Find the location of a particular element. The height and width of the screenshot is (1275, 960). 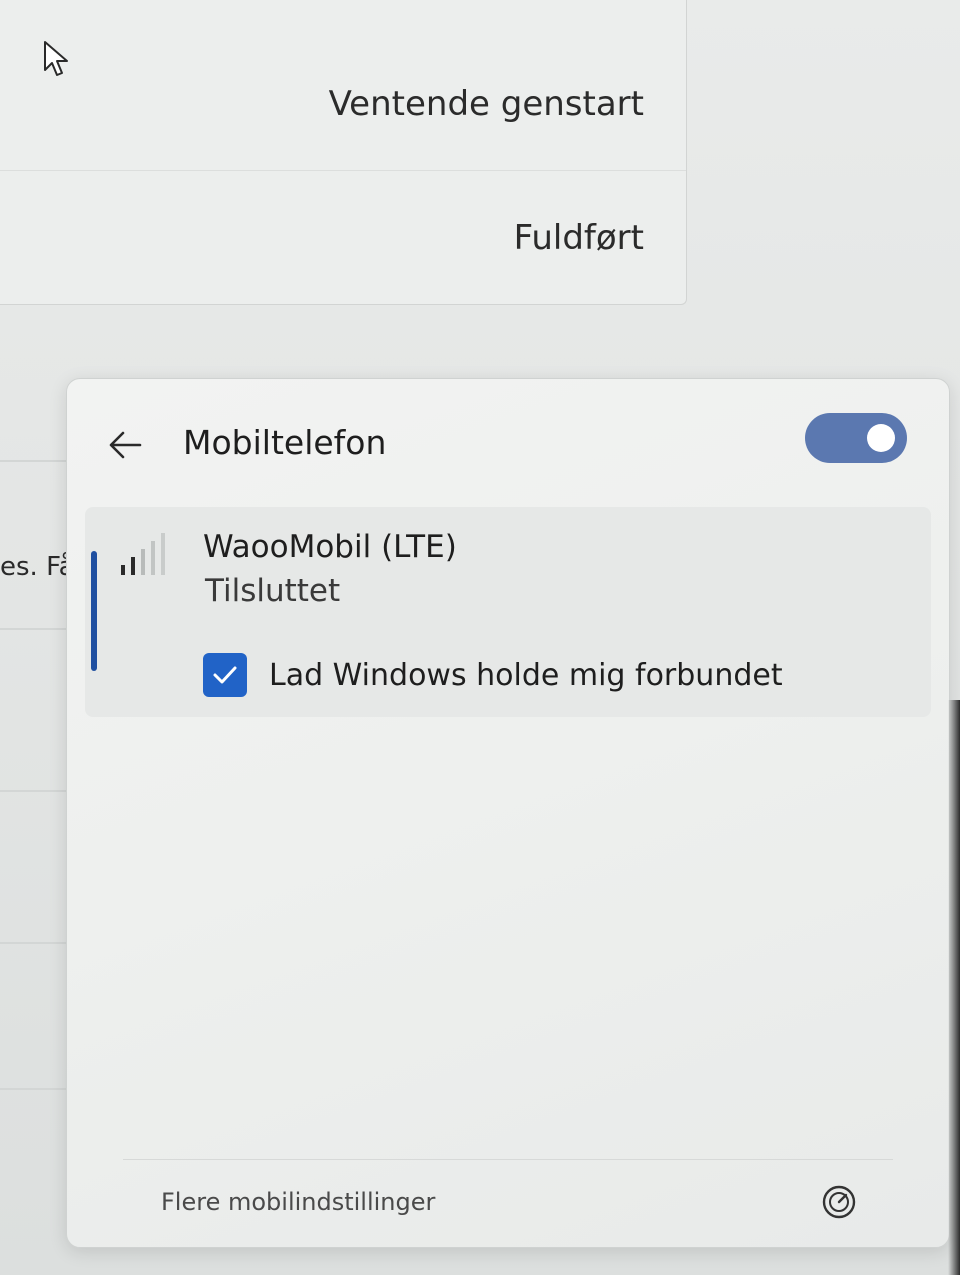

status-label-completed: Fuldført is located at coordinates (578, 238).